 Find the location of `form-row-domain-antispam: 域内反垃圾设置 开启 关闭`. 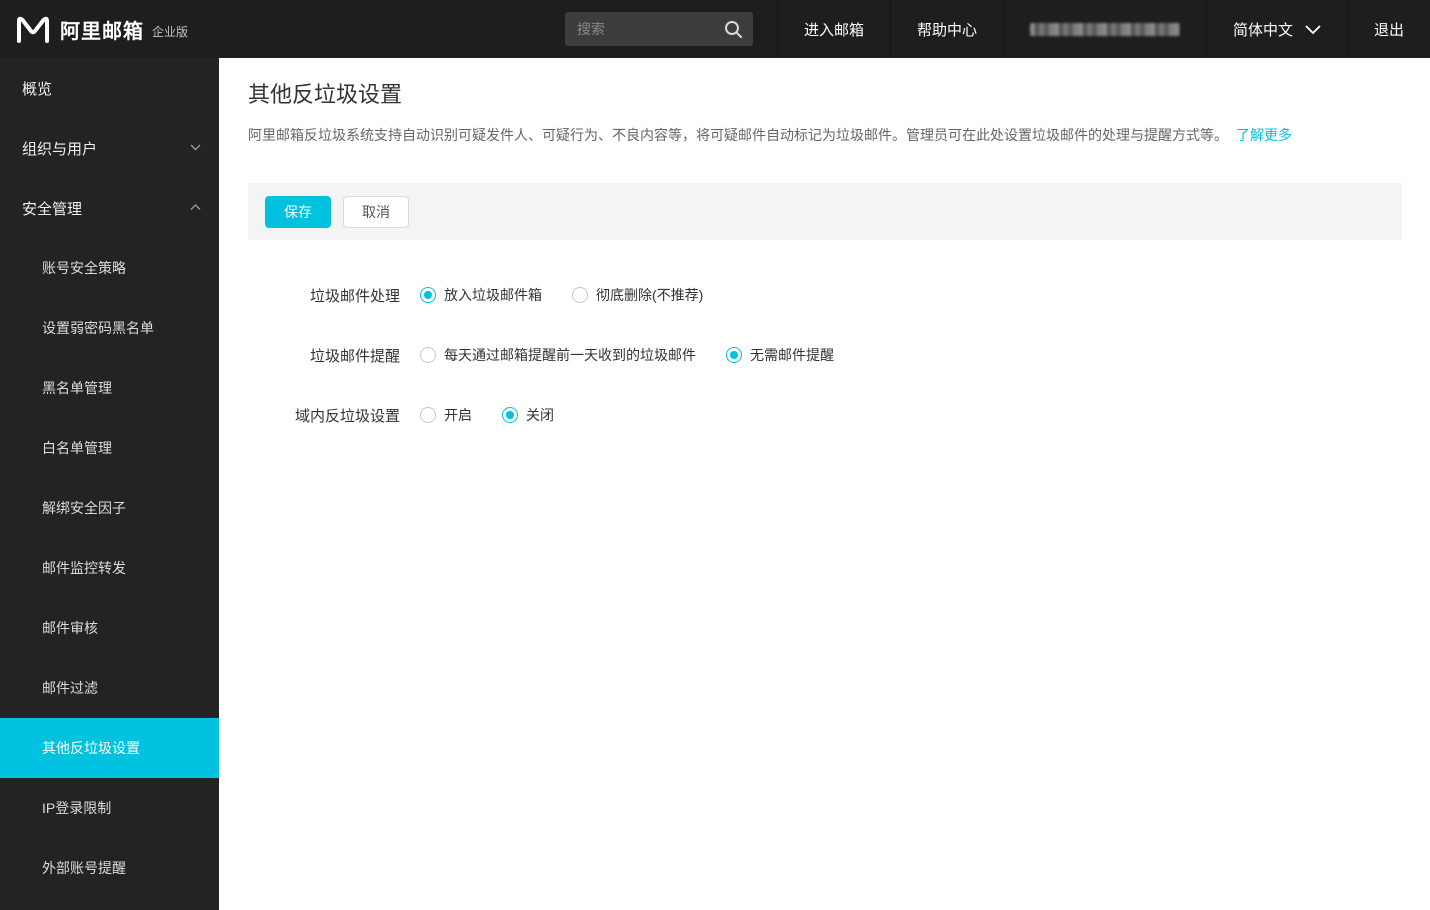

form-row-domain-antispam: 域内反垃圾设置 开启 关闭 is located at coordinates (825, 415).